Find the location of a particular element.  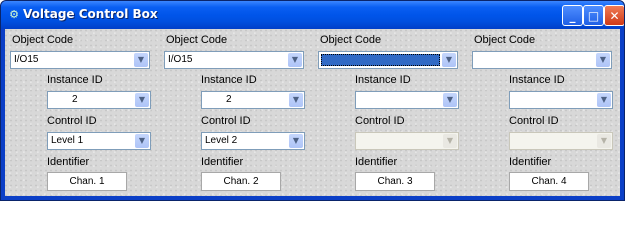

control-id-label-2: Control ID is located at coordinates (226, 121).